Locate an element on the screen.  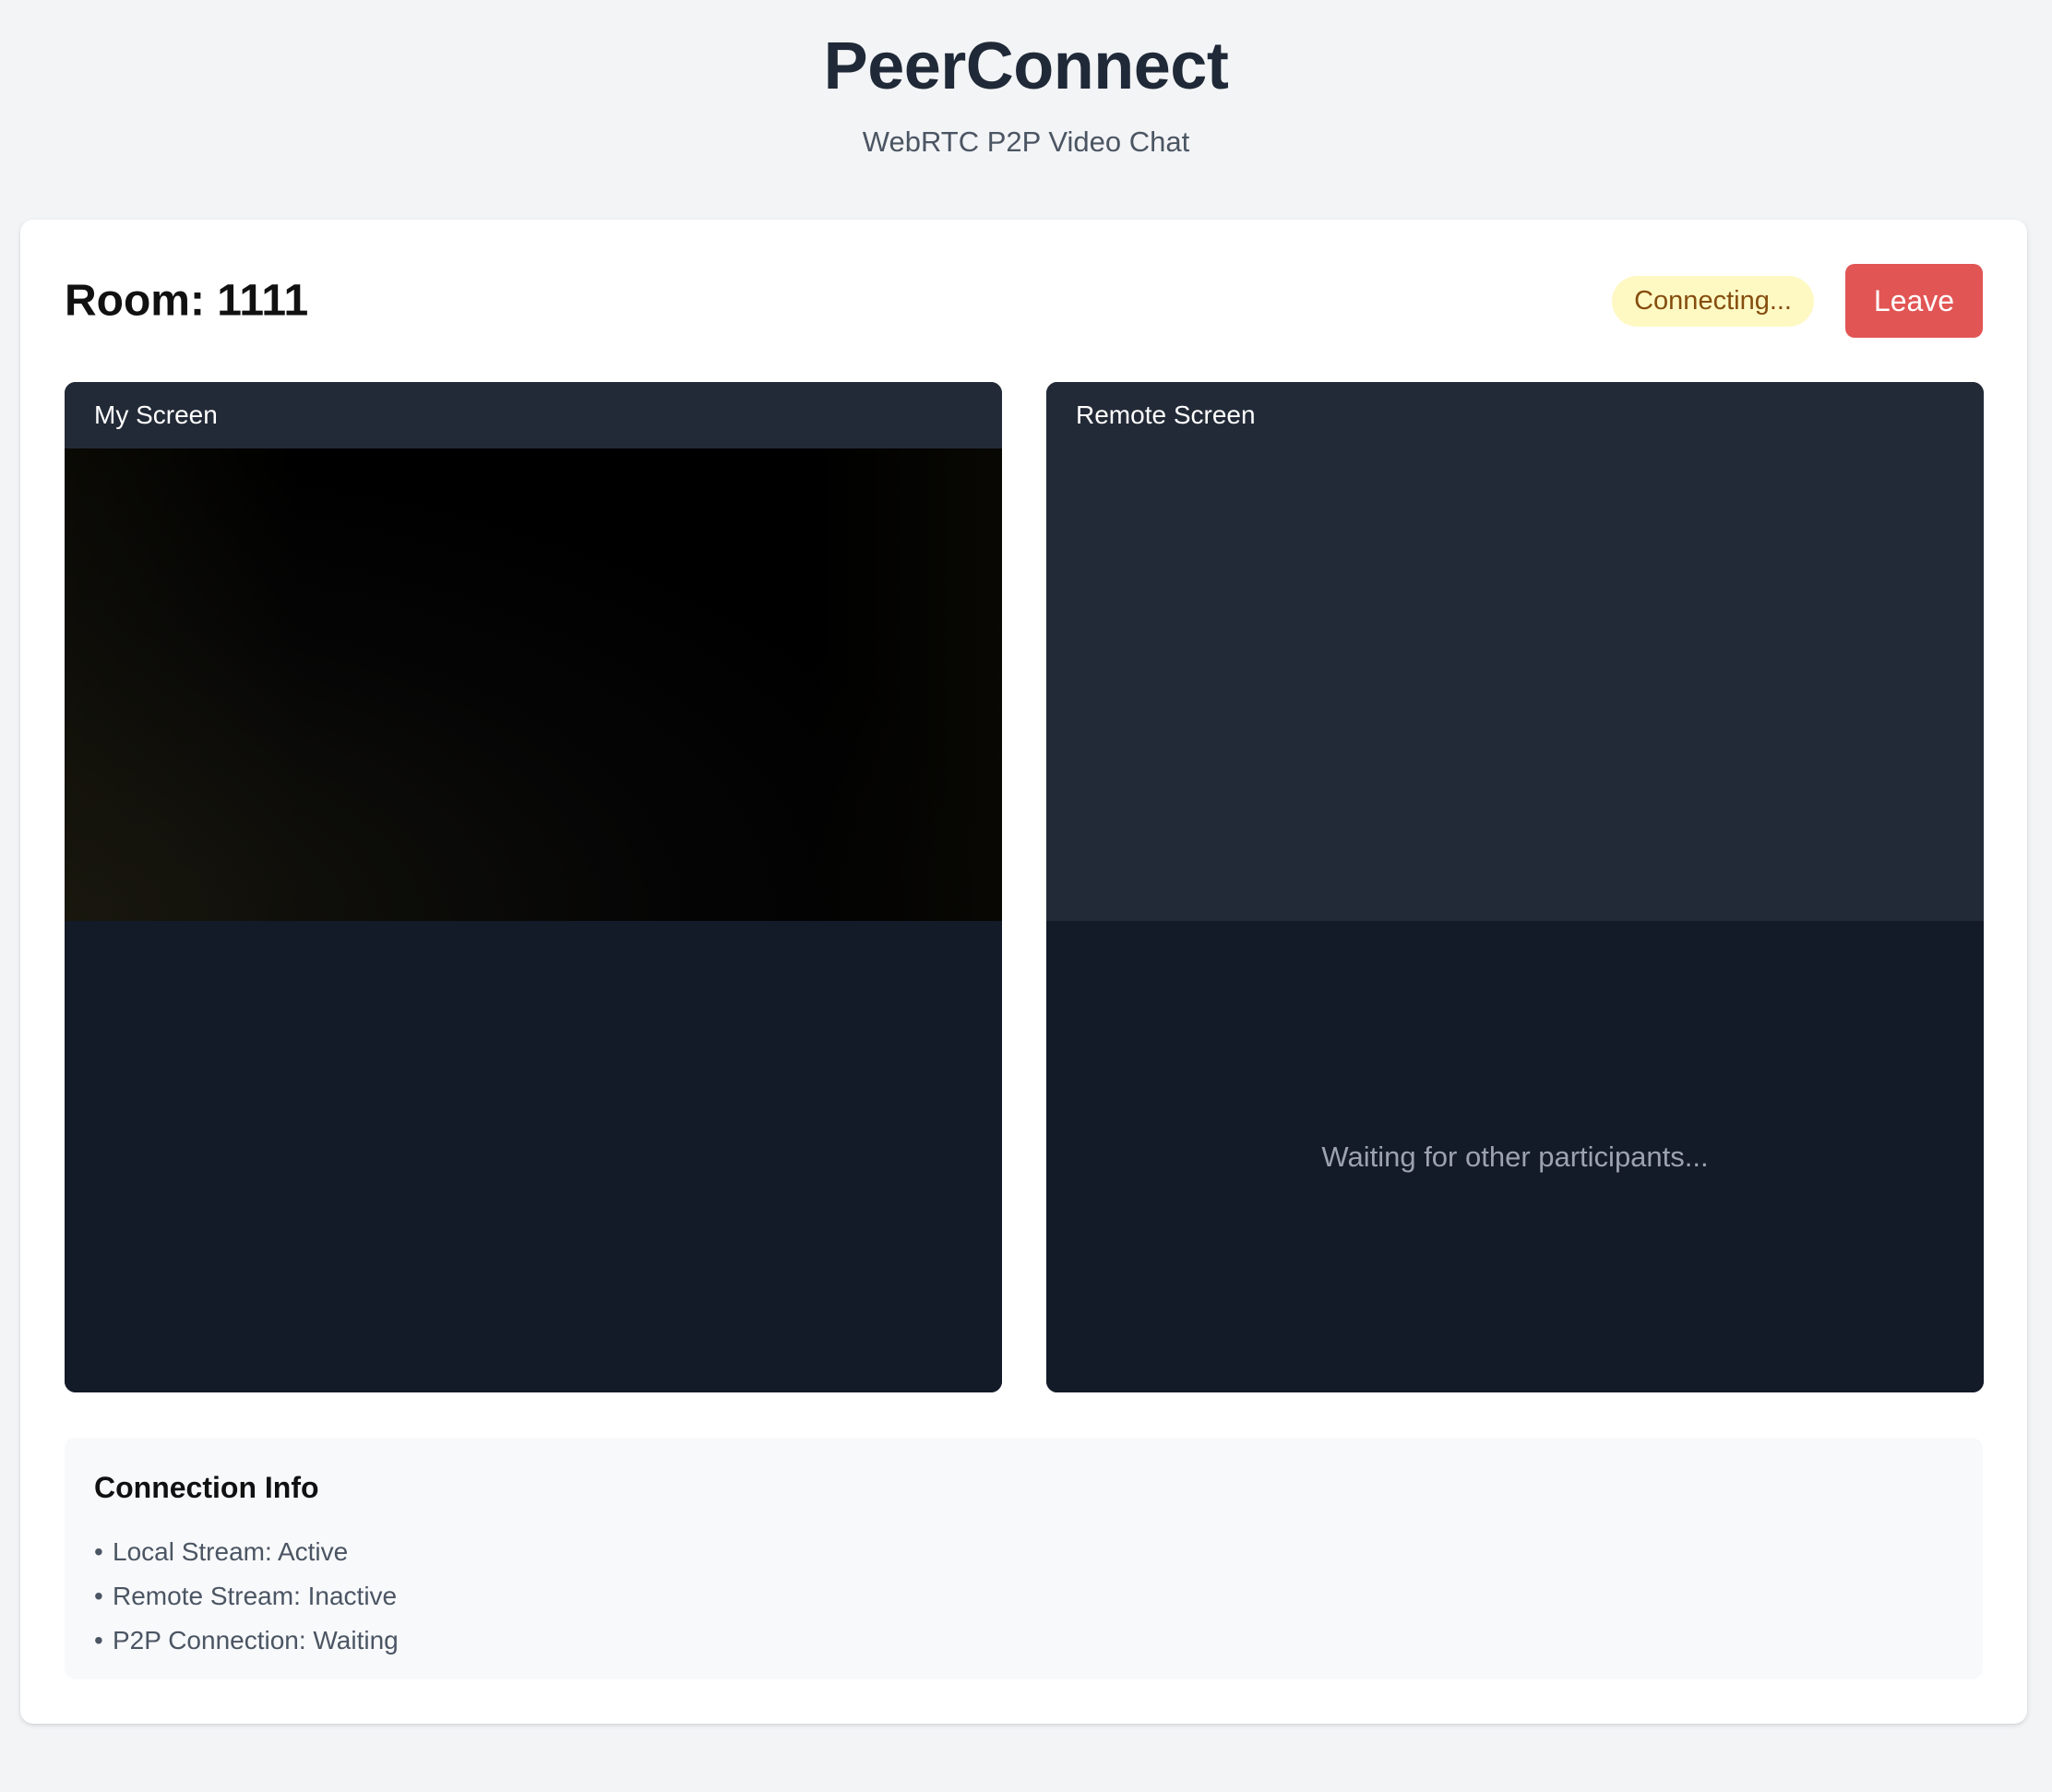
connection-info-item: • Remote Stream: Inactive is located at coordinates (246, 1597).